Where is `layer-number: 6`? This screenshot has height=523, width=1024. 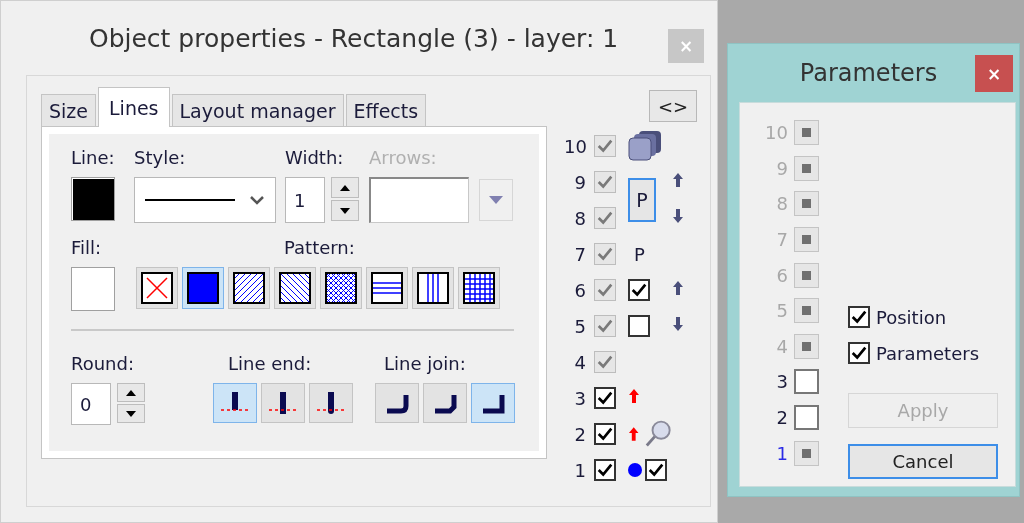 layer-number: 6 is located at coordinates (782, 275).